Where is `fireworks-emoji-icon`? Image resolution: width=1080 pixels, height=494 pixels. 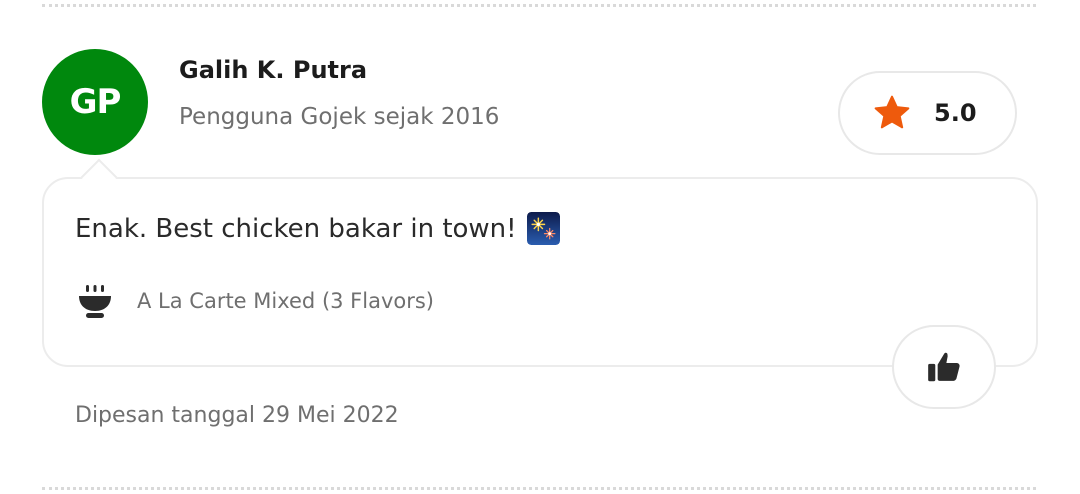 fireworks-emoji-icon is located at coordinates (543, 228).